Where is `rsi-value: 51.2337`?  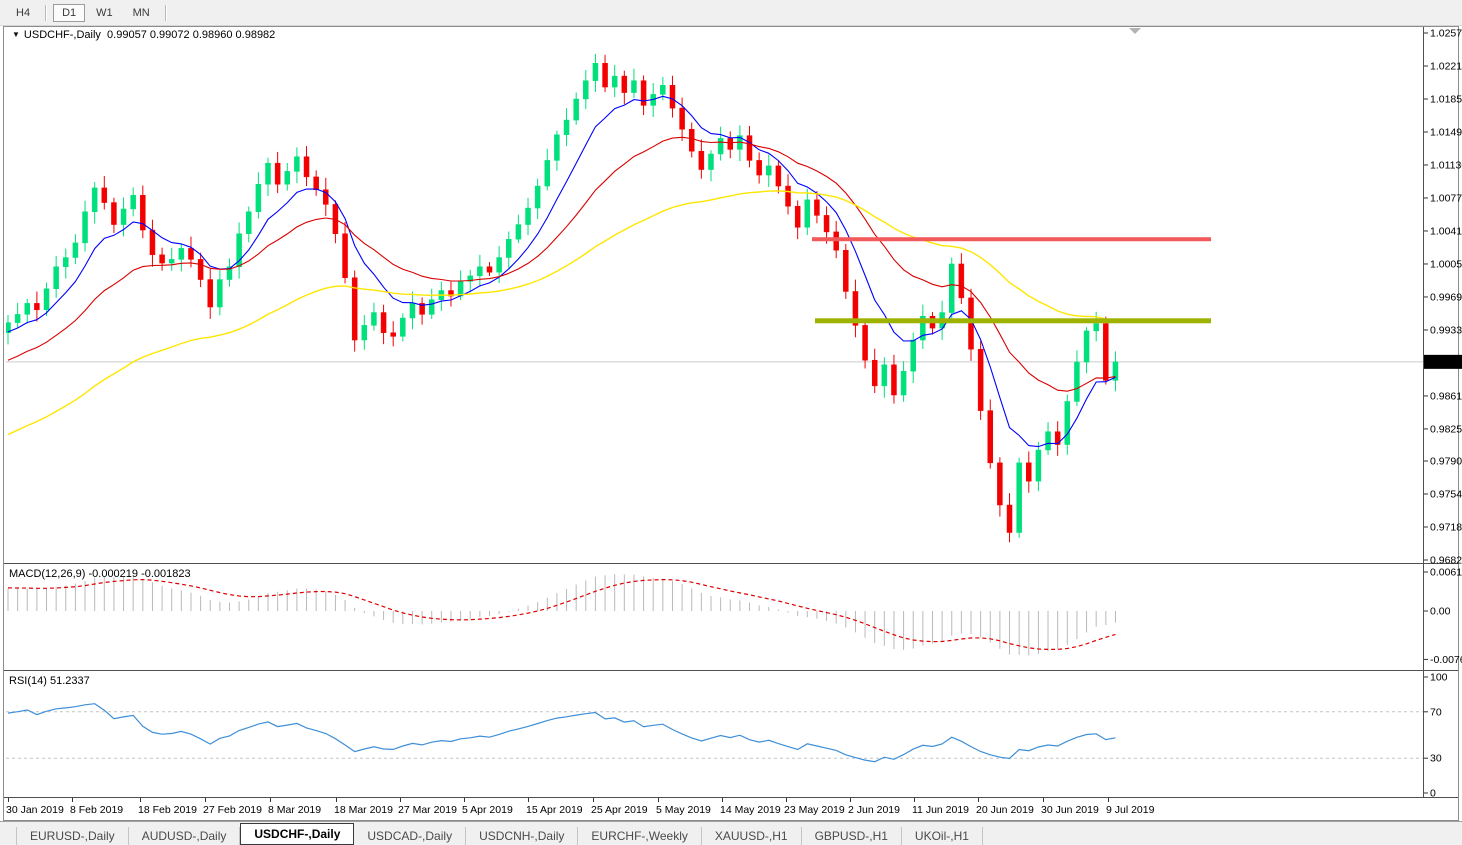 rsi-value: 51.2337 is located at coordinates (69, 681).